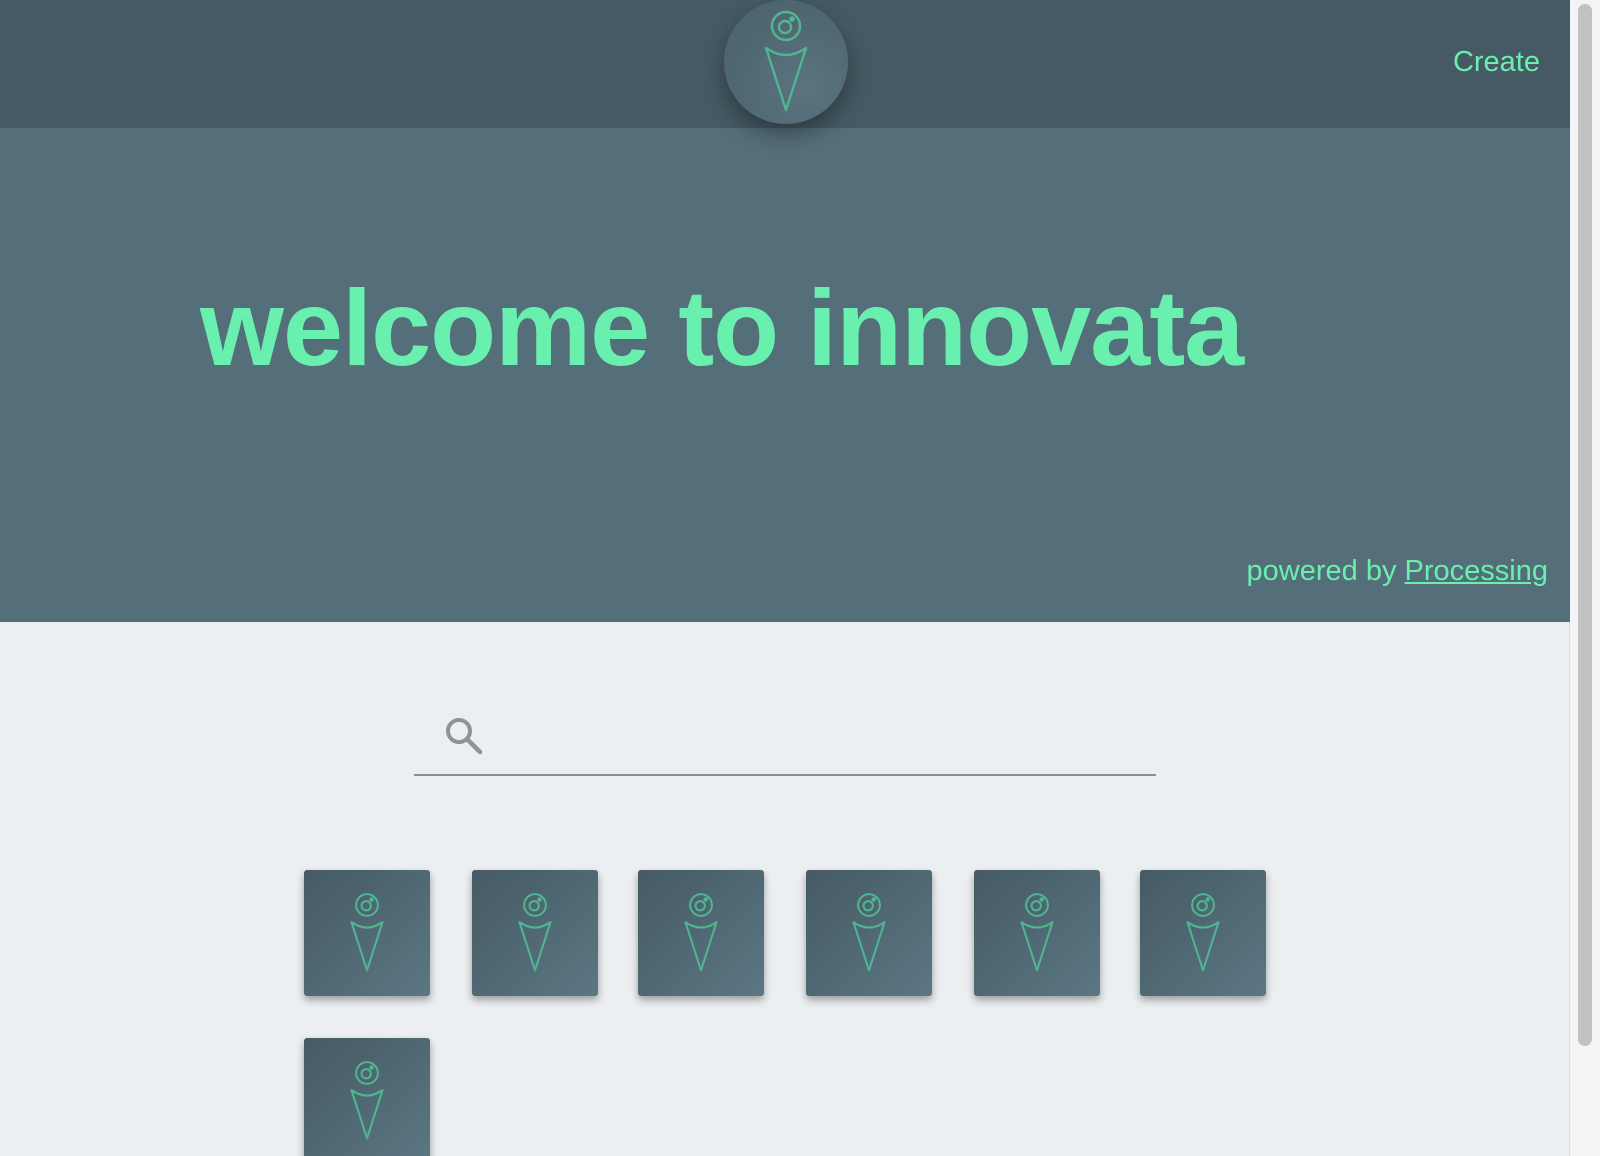  What do you see at coordinates (1585, 525) in the screenshot?
I see `scrollbar-thumb` at bounding box center [1585, 525].